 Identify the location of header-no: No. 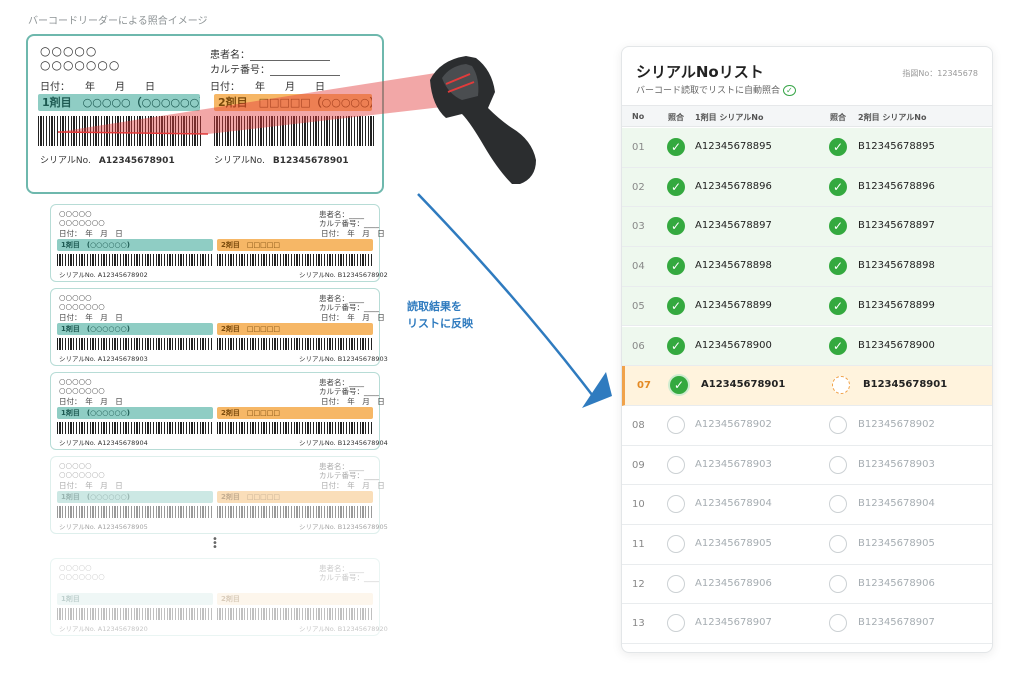
(638, 116).